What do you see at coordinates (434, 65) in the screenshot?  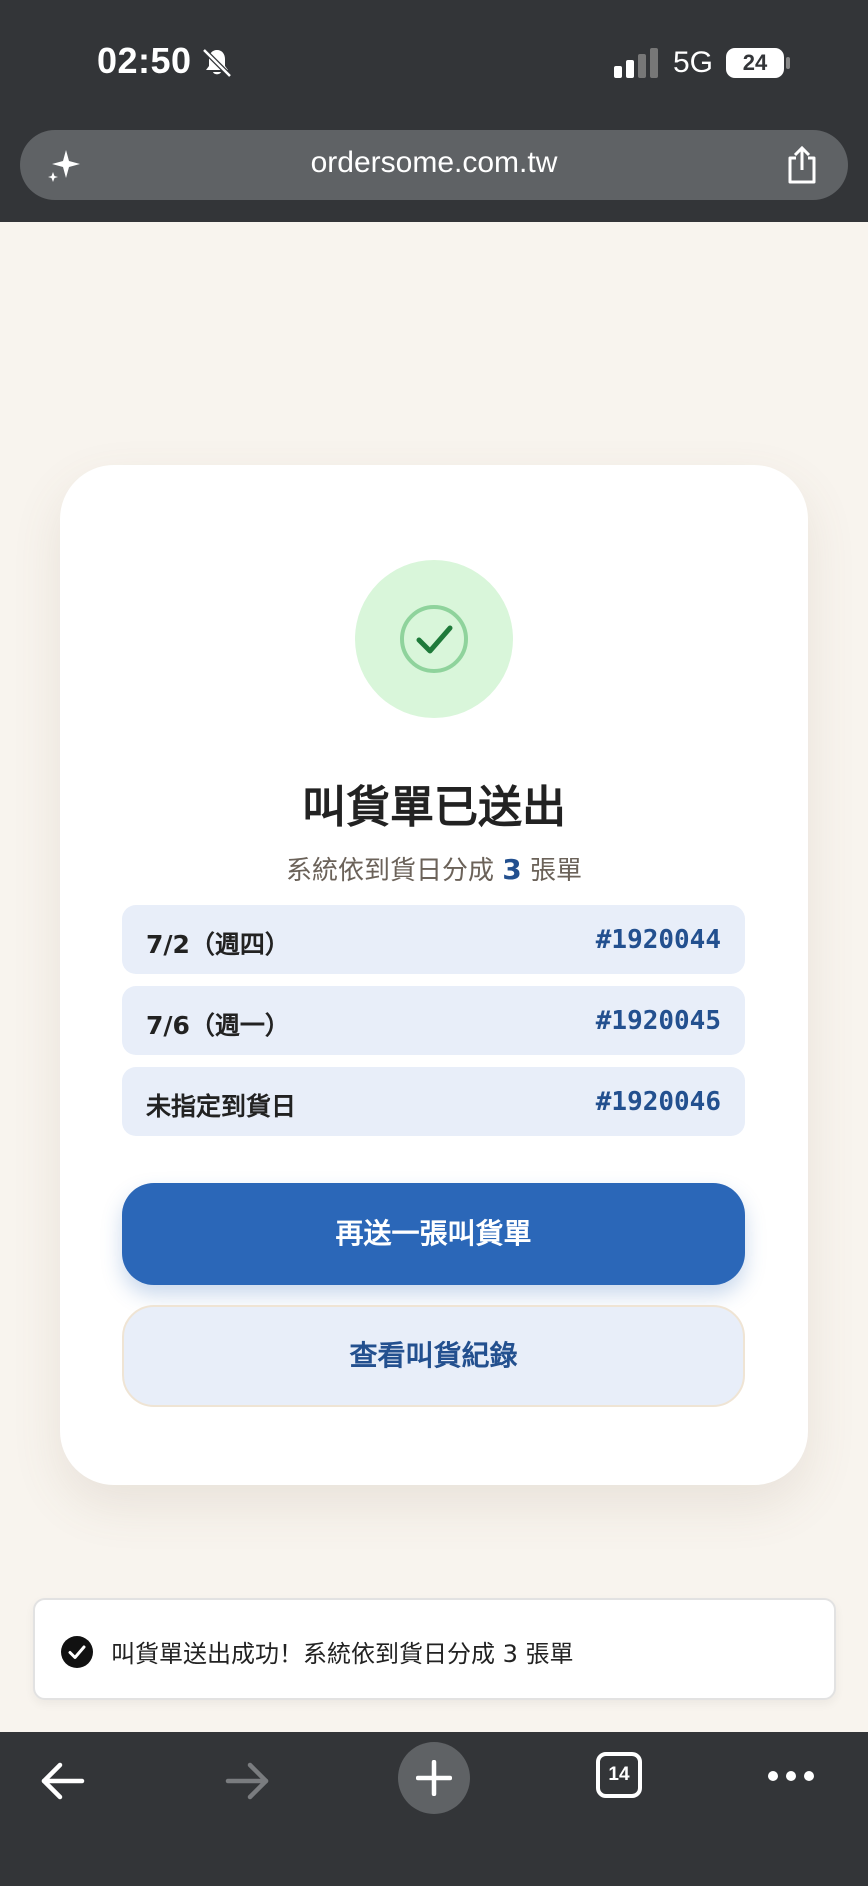 I see `status-bar: 02:50 5G 24` at bounding box center [434, 65].